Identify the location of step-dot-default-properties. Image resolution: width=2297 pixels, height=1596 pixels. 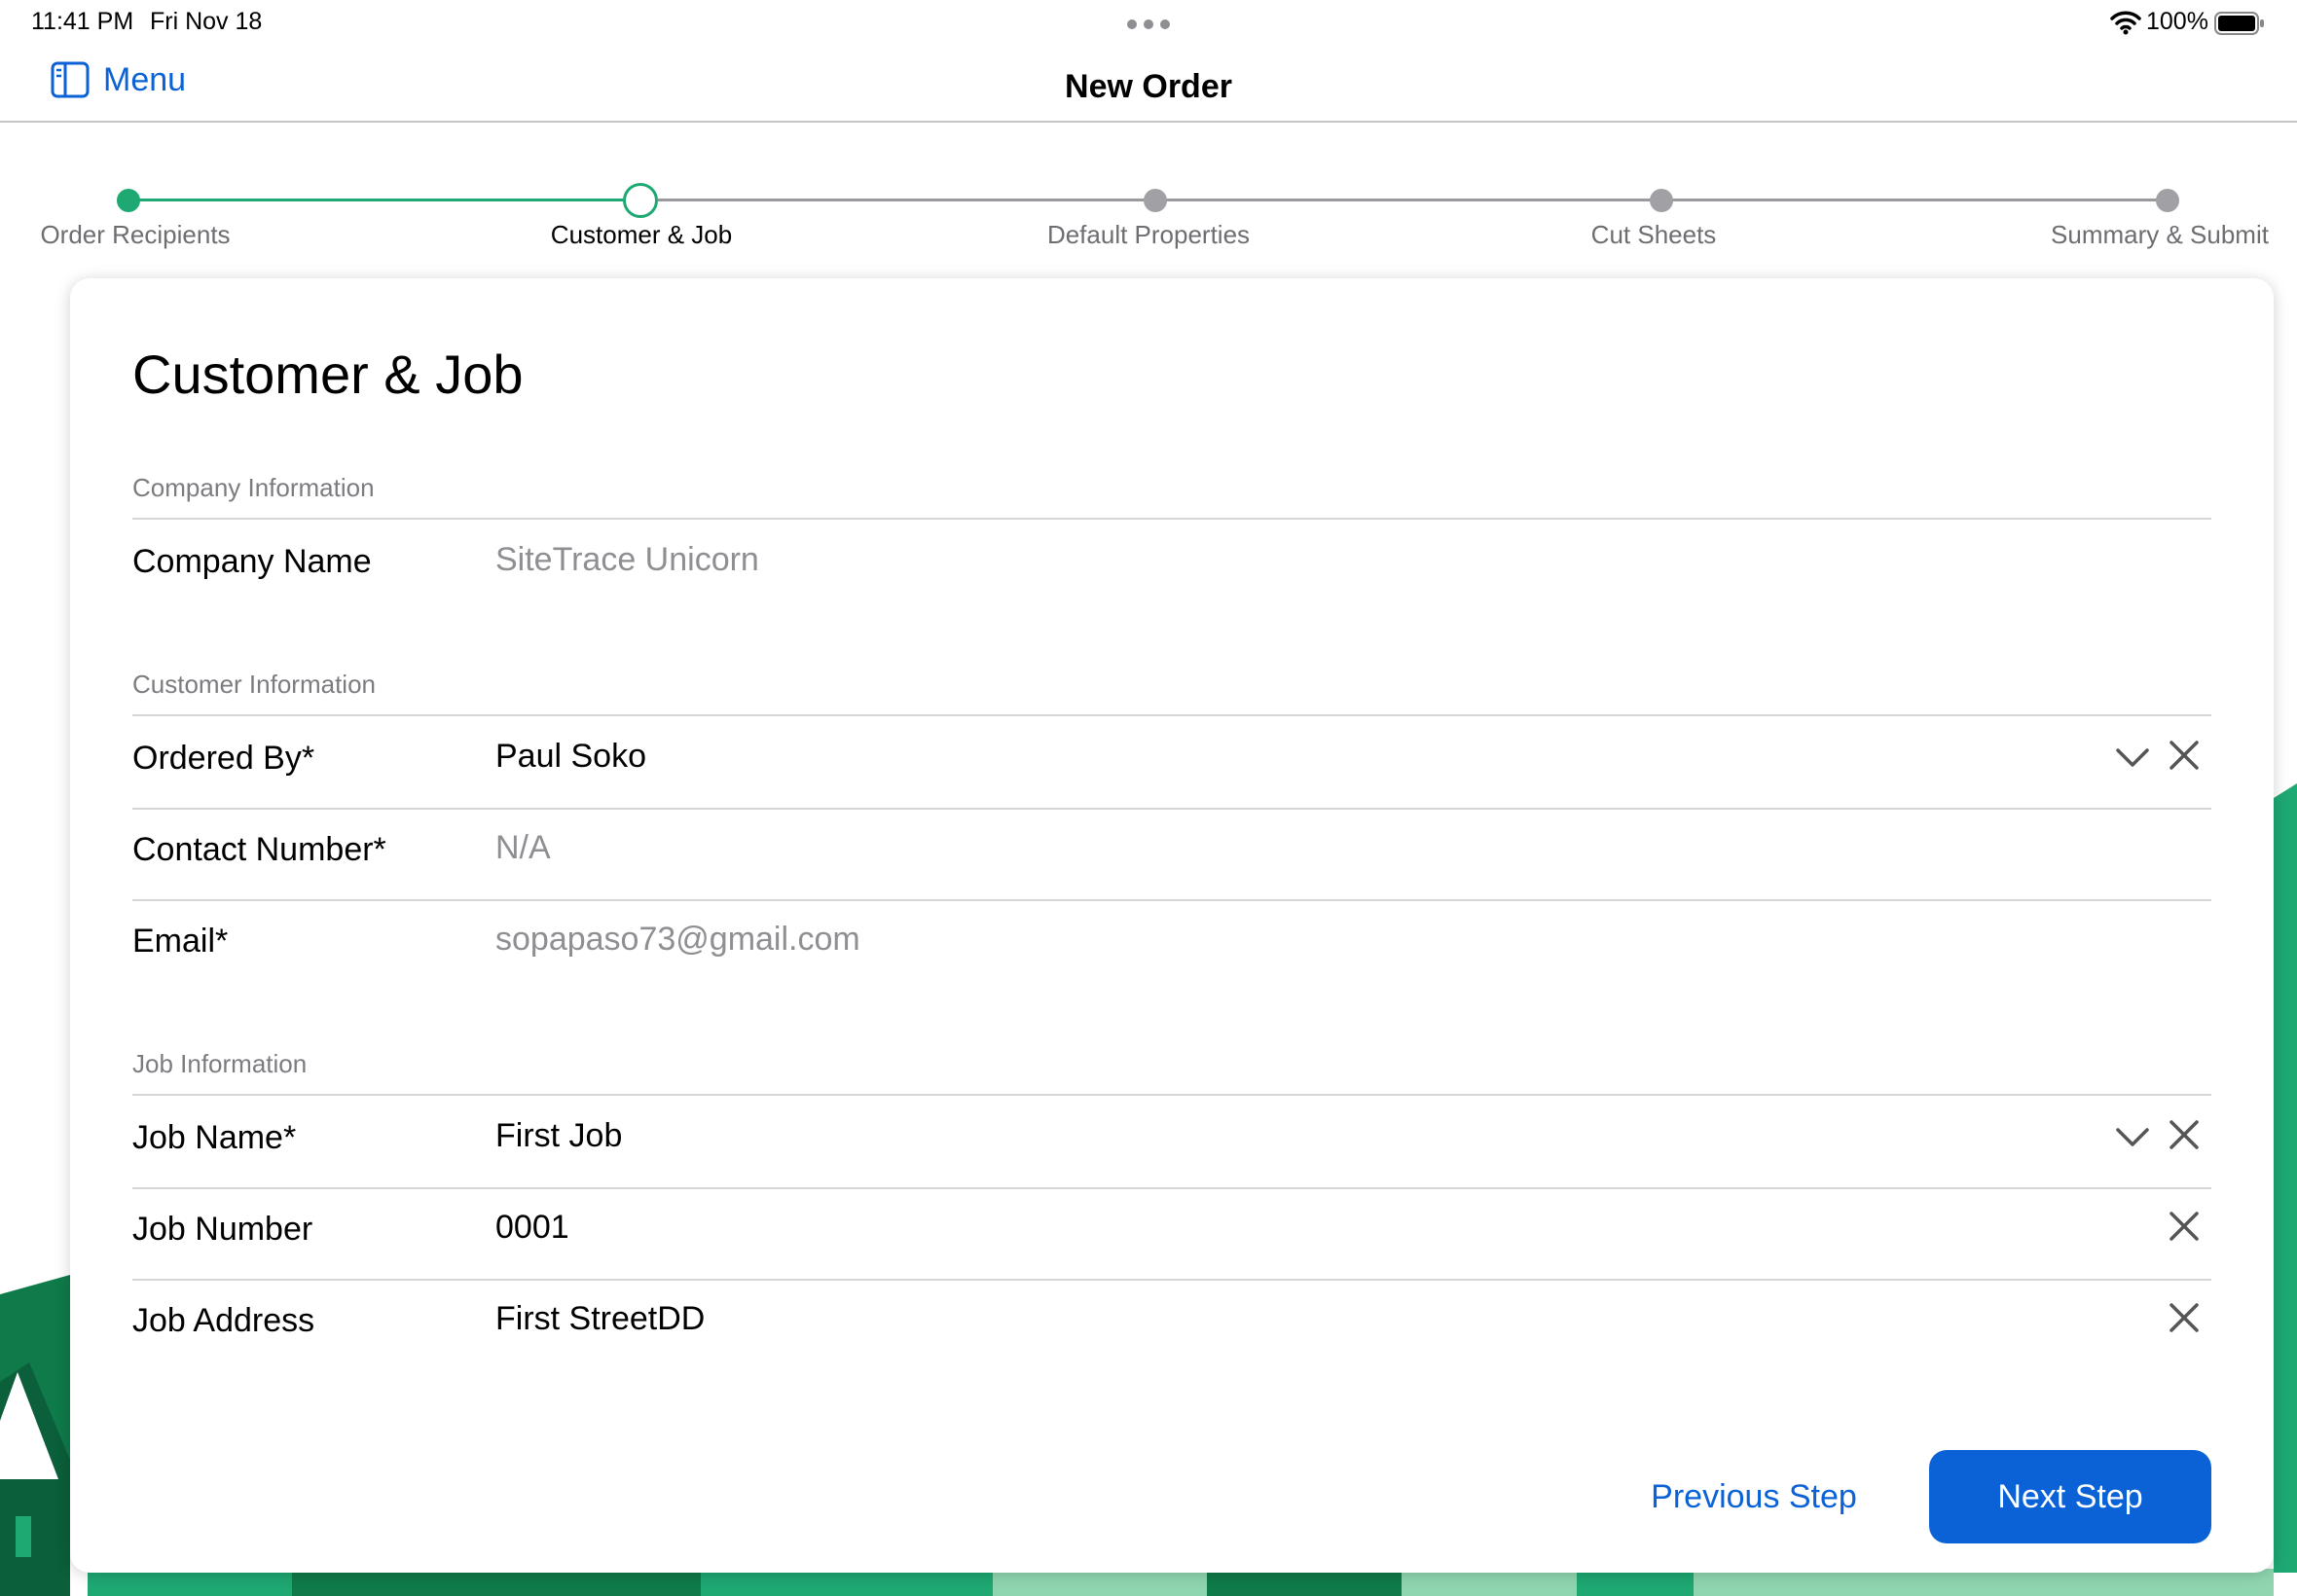
(1155, 200).